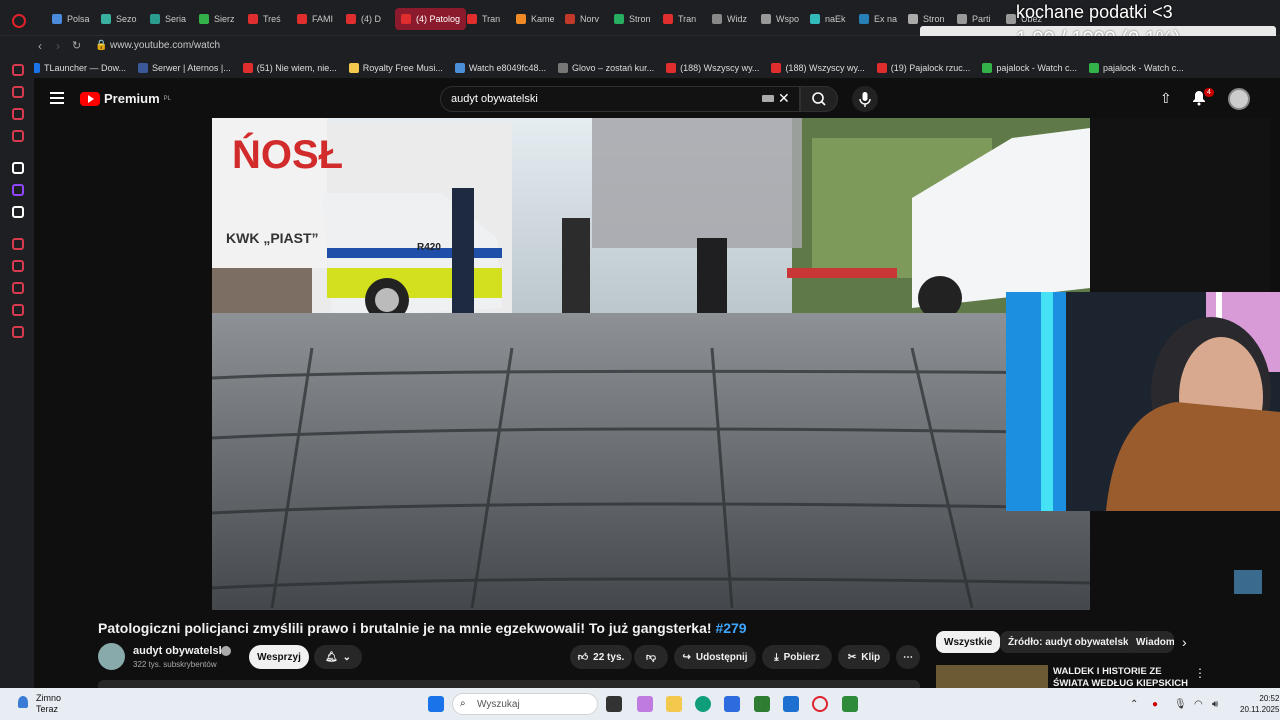 This screenshot has width=1280, height=720. What do you see at coordinates (525, 704) in the screenshot?
I see `taskbar-search-input: Wyszukaj` at bounding box center [525, 704].